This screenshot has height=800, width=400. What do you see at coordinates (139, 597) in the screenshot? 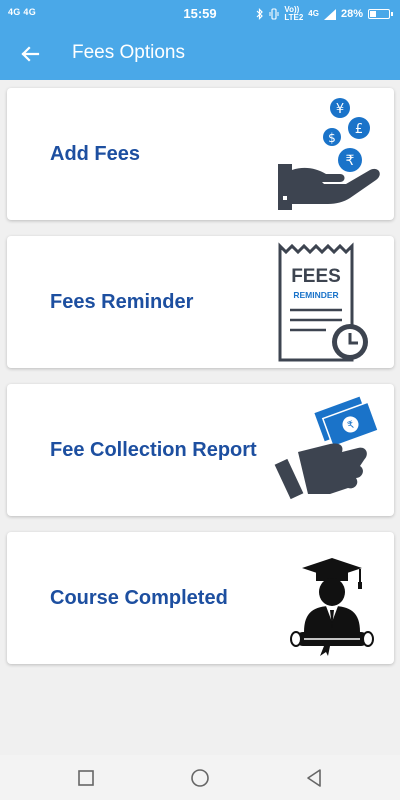
I see `course-completed-label: Course Completed` at bounding box center [139, 597].